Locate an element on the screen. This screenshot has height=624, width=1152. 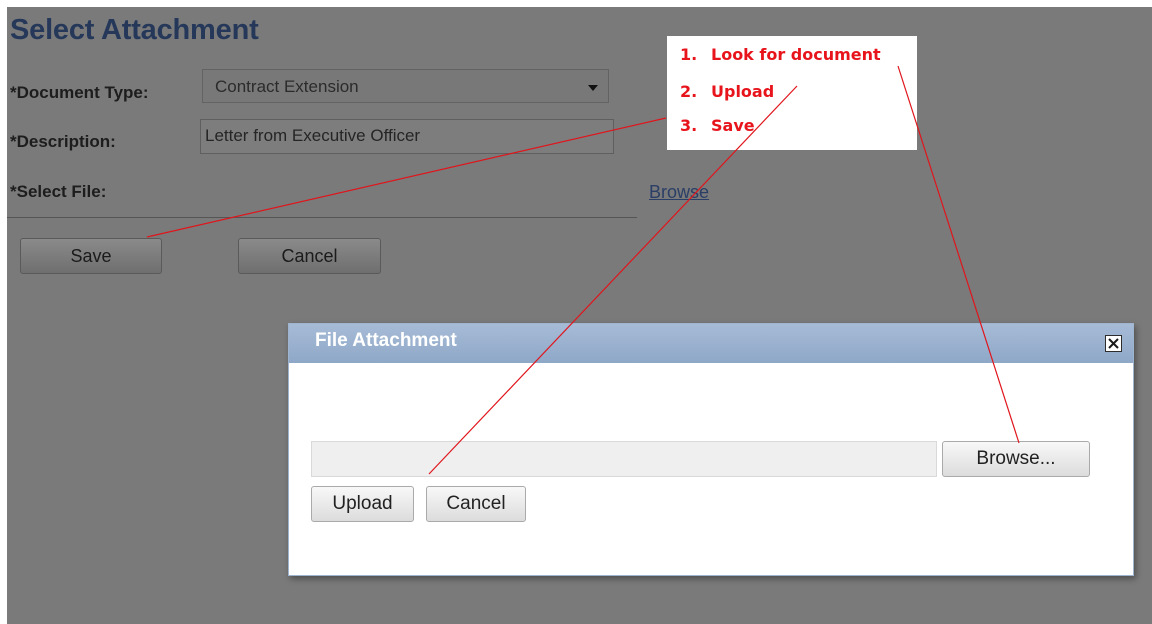
divider is located at coordinates (322, 217).